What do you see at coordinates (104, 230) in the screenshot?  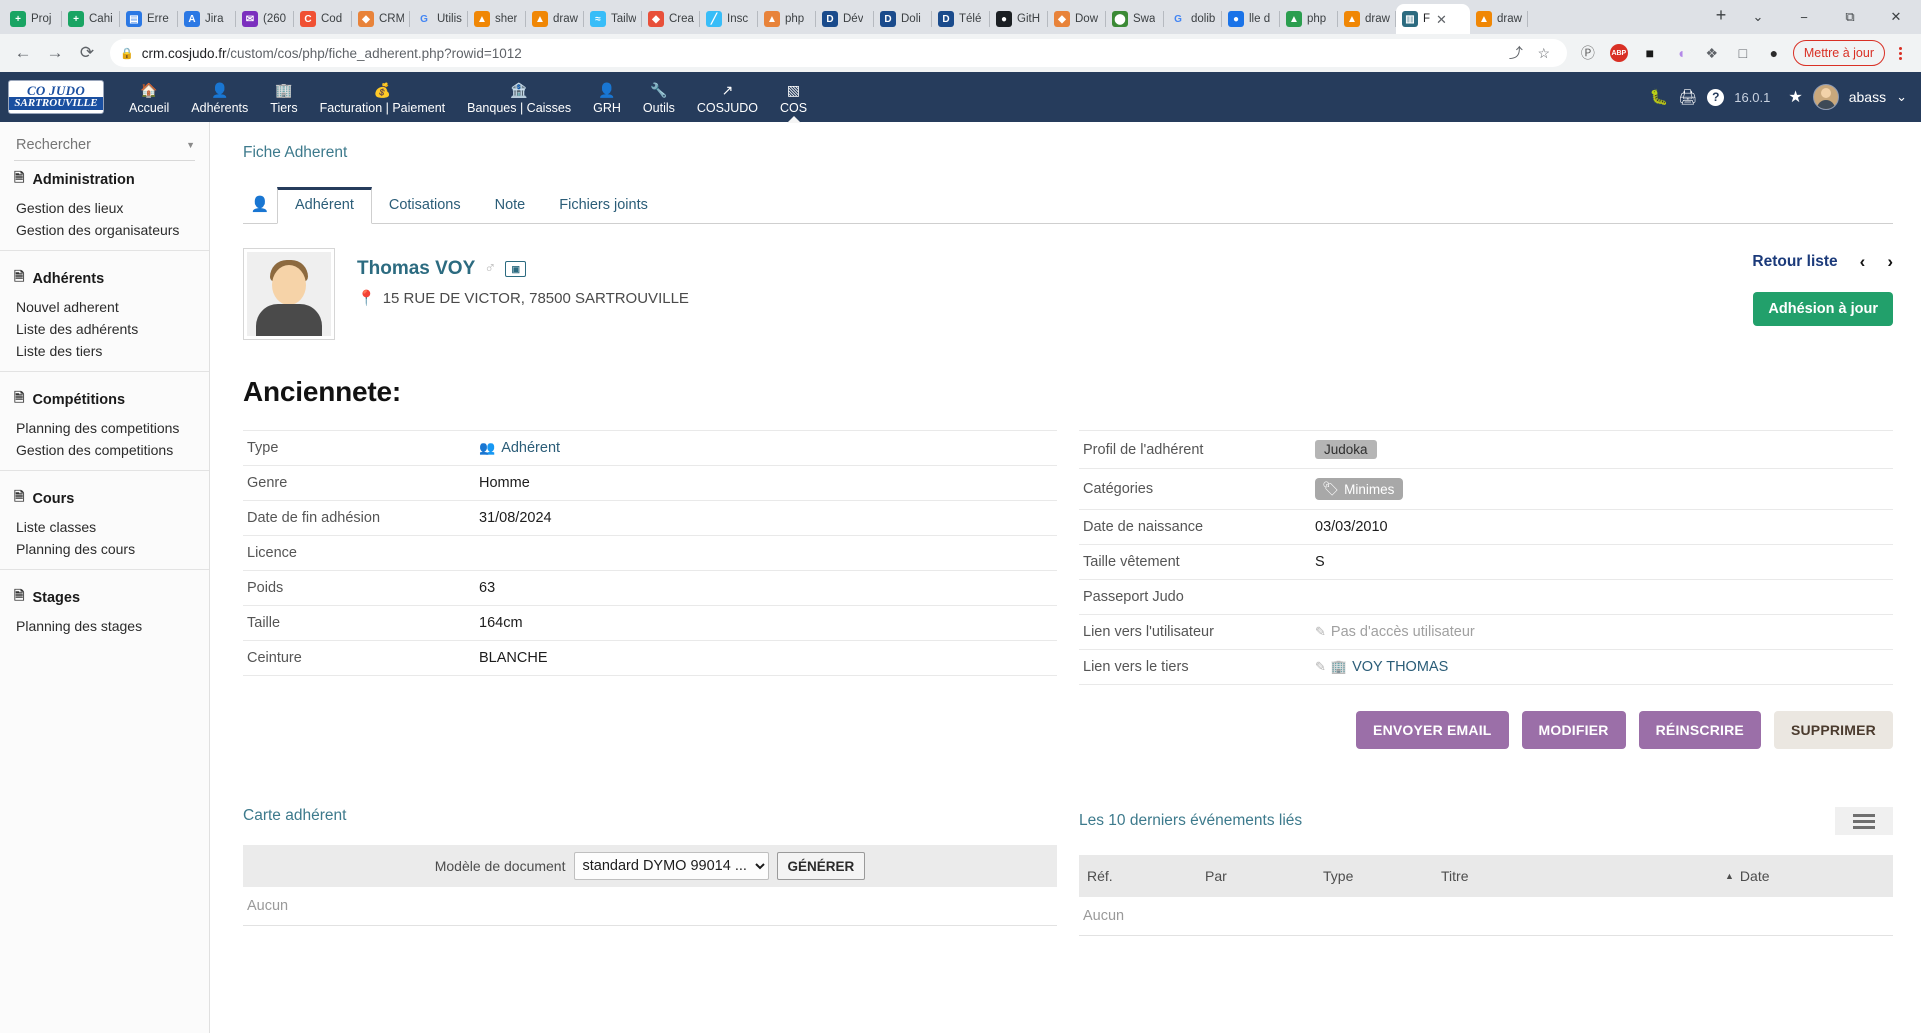 I see `sidebar-item-gestion-des-organisateurs: Gestion des organisateurs` at bounding box center [104, 230].